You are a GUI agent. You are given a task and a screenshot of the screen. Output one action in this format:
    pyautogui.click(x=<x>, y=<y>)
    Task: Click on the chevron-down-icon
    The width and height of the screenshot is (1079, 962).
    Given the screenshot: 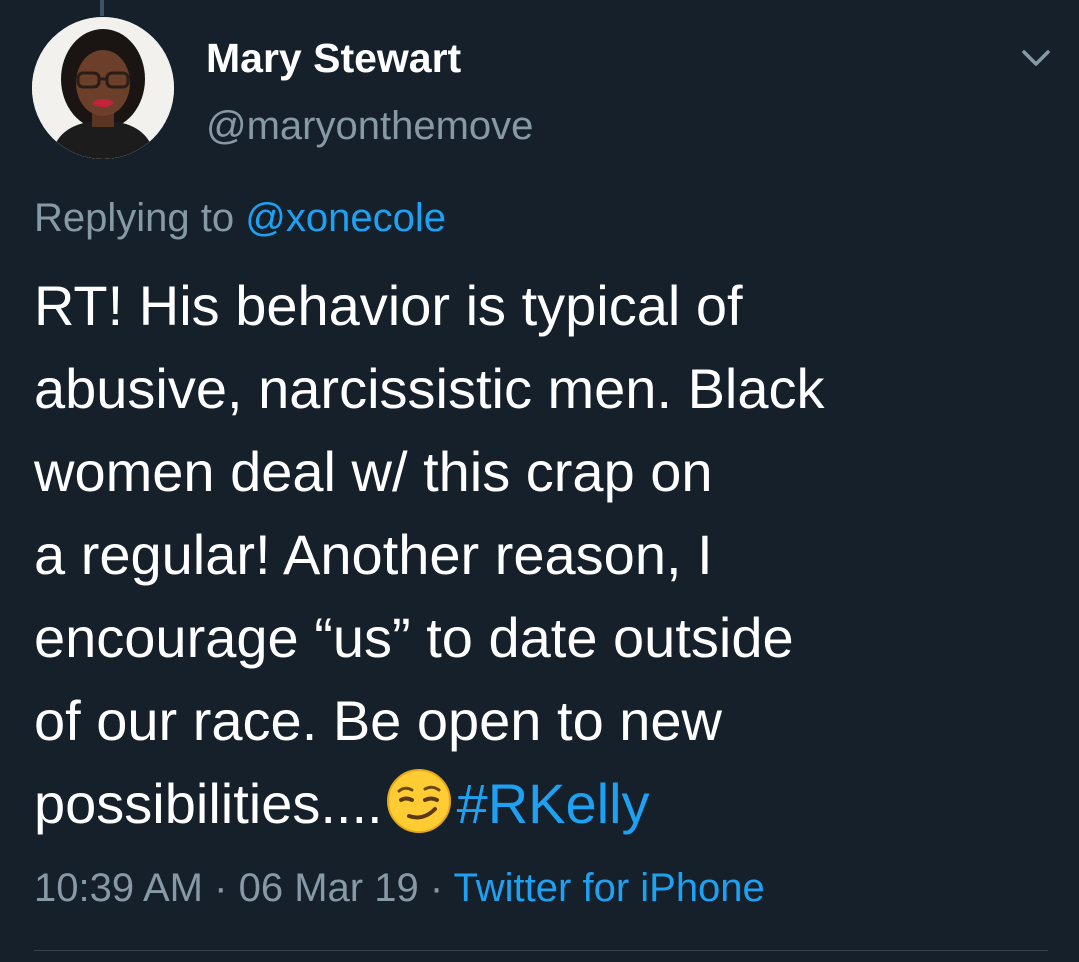 What is the action you would take?
    pyautogui.click(x=1036, y=58)
    